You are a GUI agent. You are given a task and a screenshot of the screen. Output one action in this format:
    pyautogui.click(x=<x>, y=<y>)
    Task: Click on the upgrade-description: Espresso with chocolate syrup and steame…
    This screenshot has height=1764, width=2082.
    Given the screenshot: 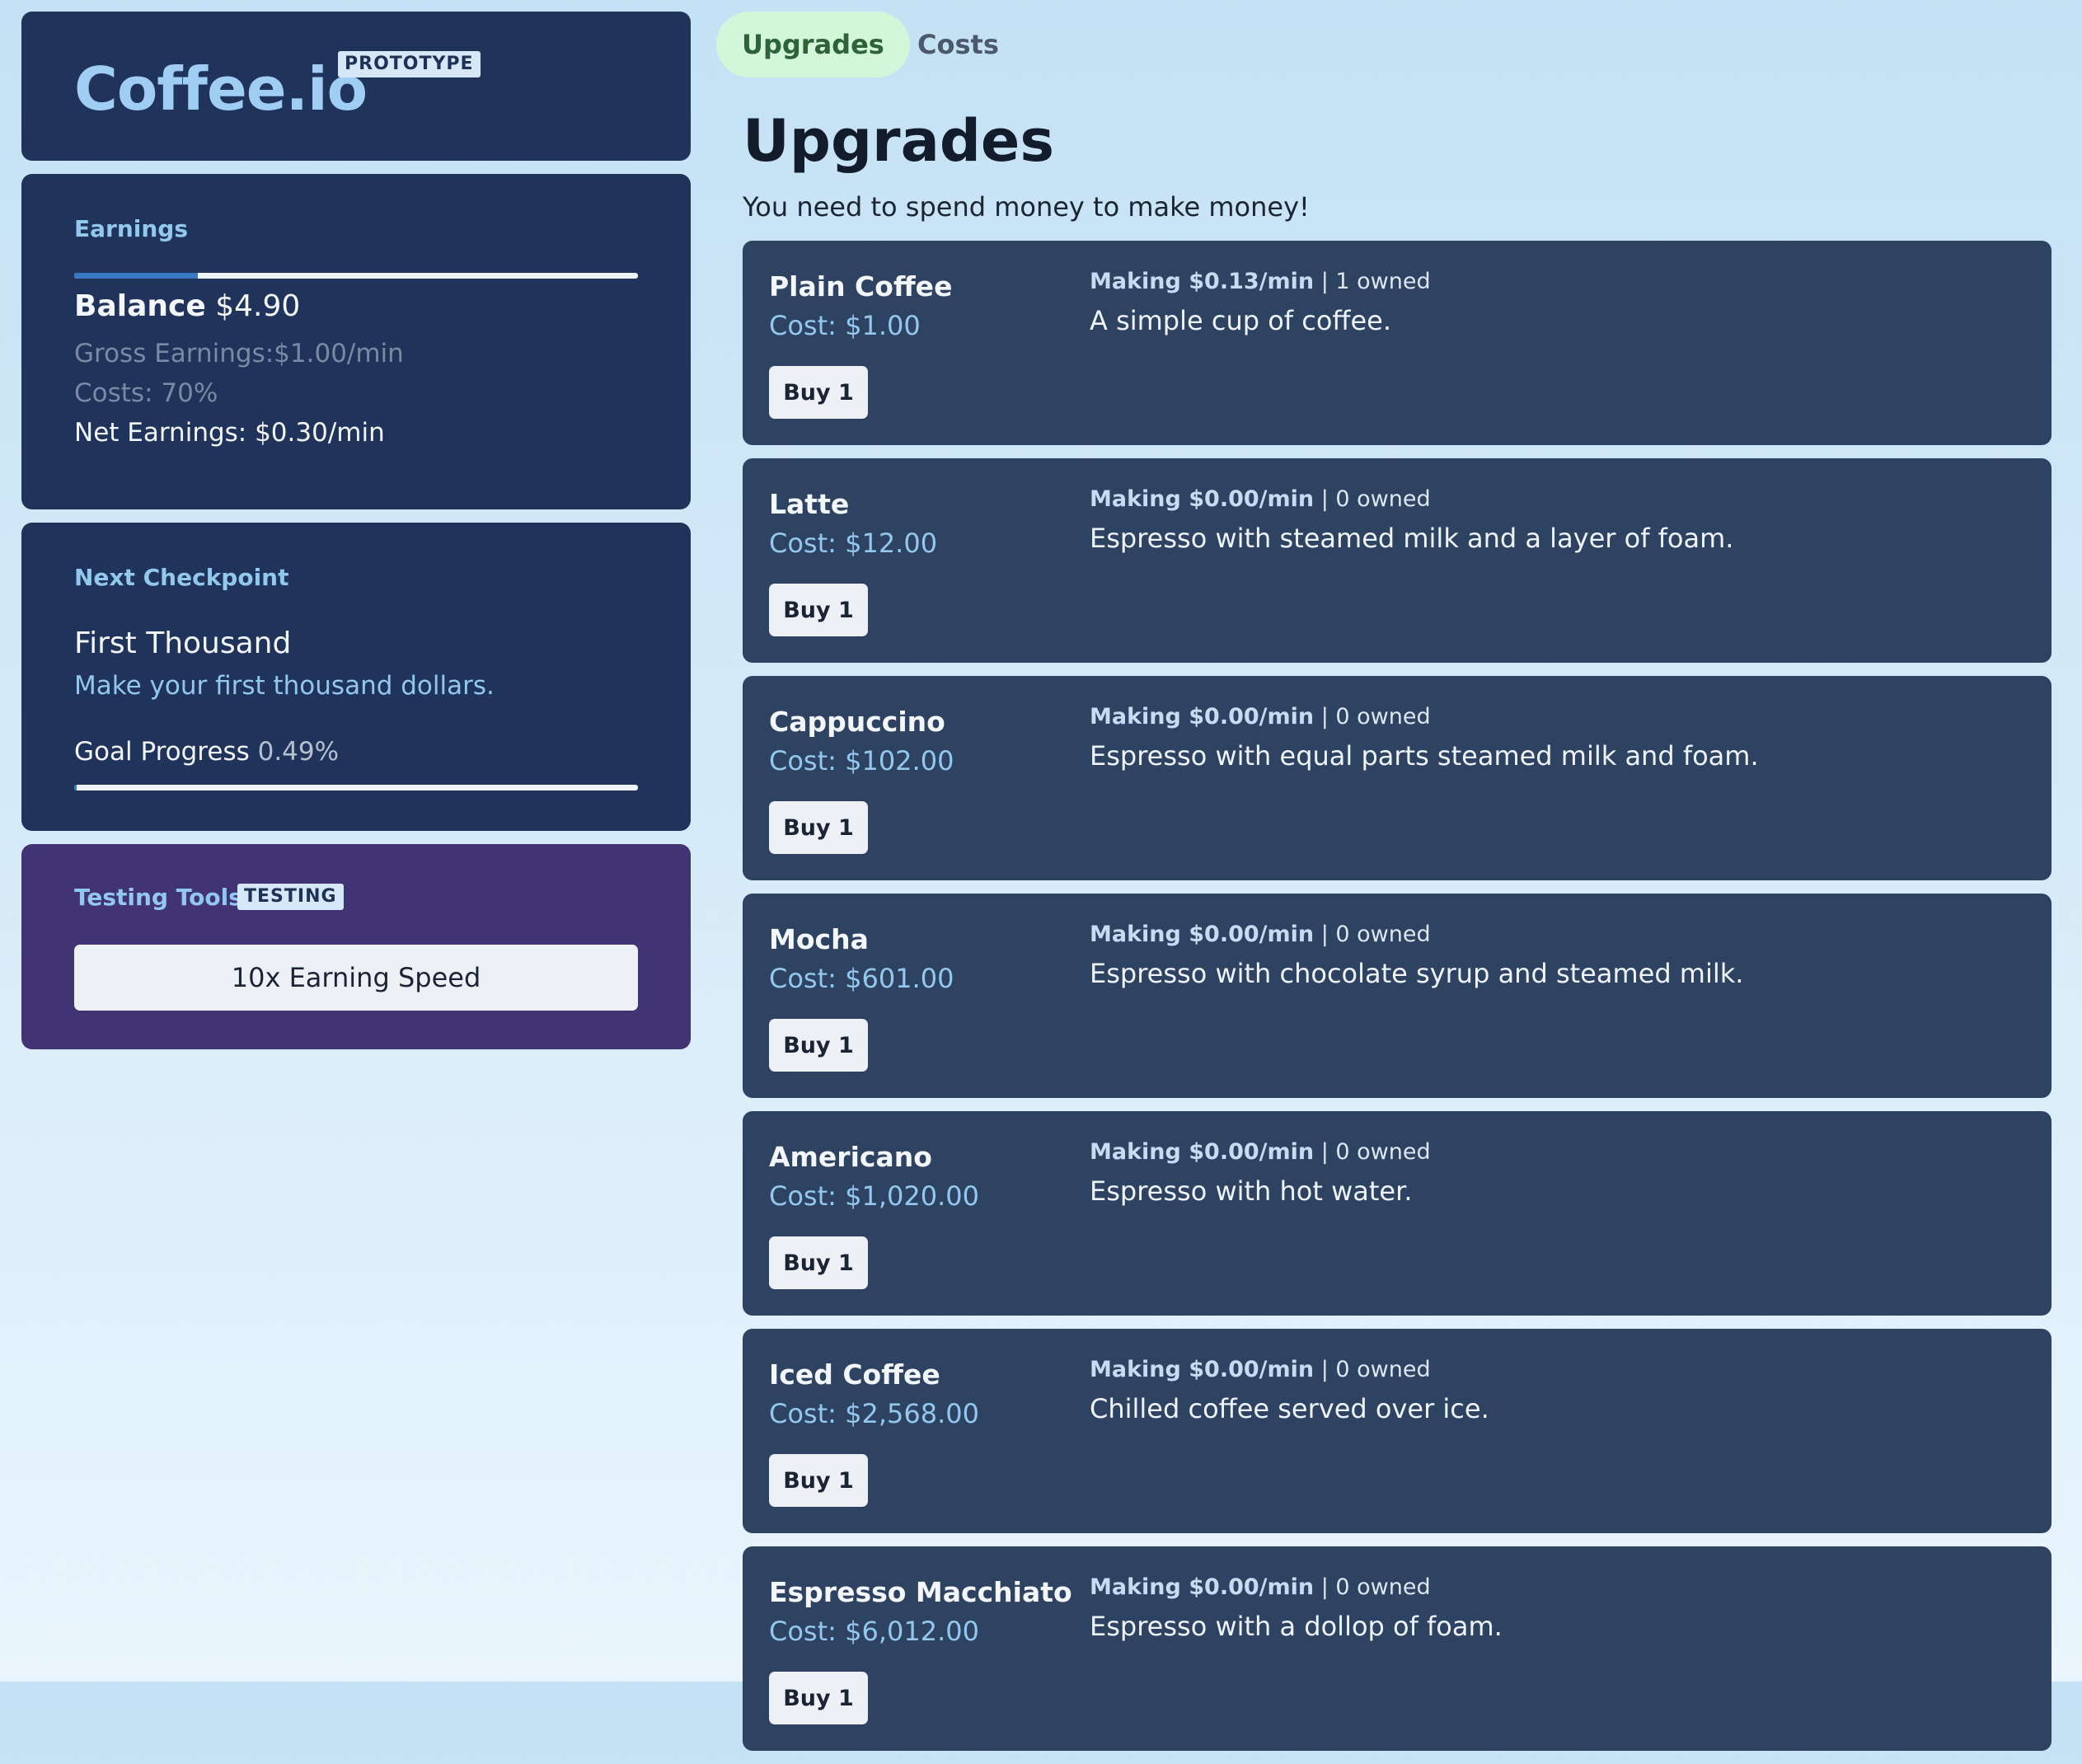 What is the action you would take?
    pyautogui.click(x=1417, y=973)
    